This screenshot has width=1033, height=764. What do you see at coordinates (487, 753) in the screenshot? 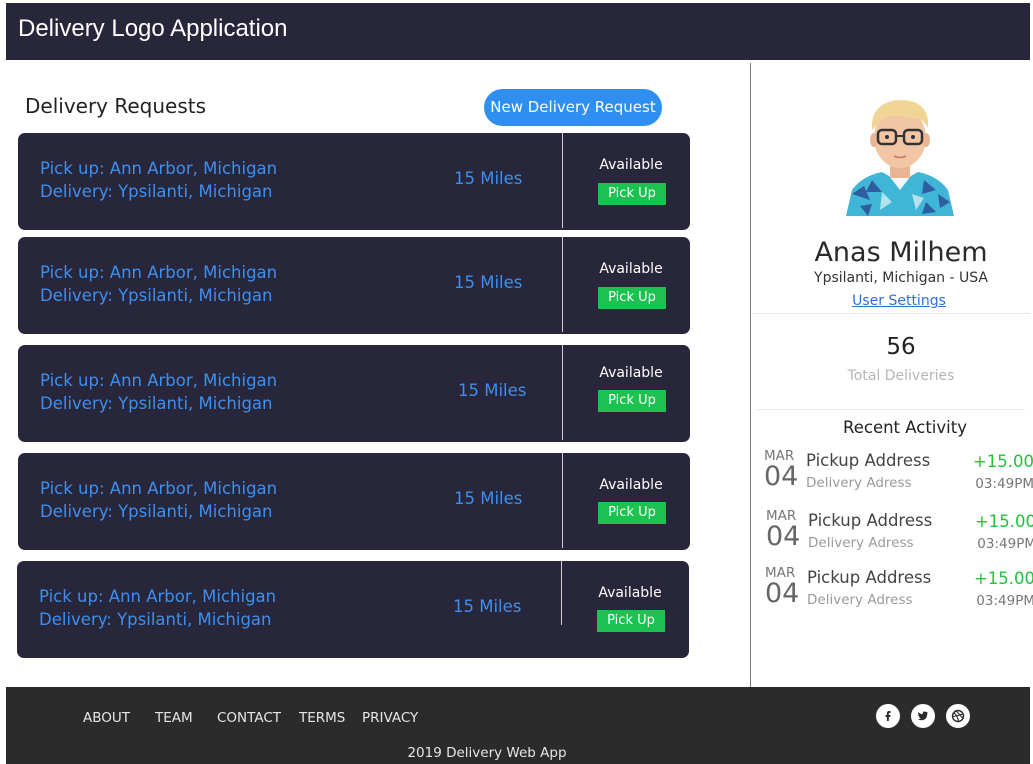
I see `copyright-text: 2019 Delivery Web App` at bounding box center [487, 753].